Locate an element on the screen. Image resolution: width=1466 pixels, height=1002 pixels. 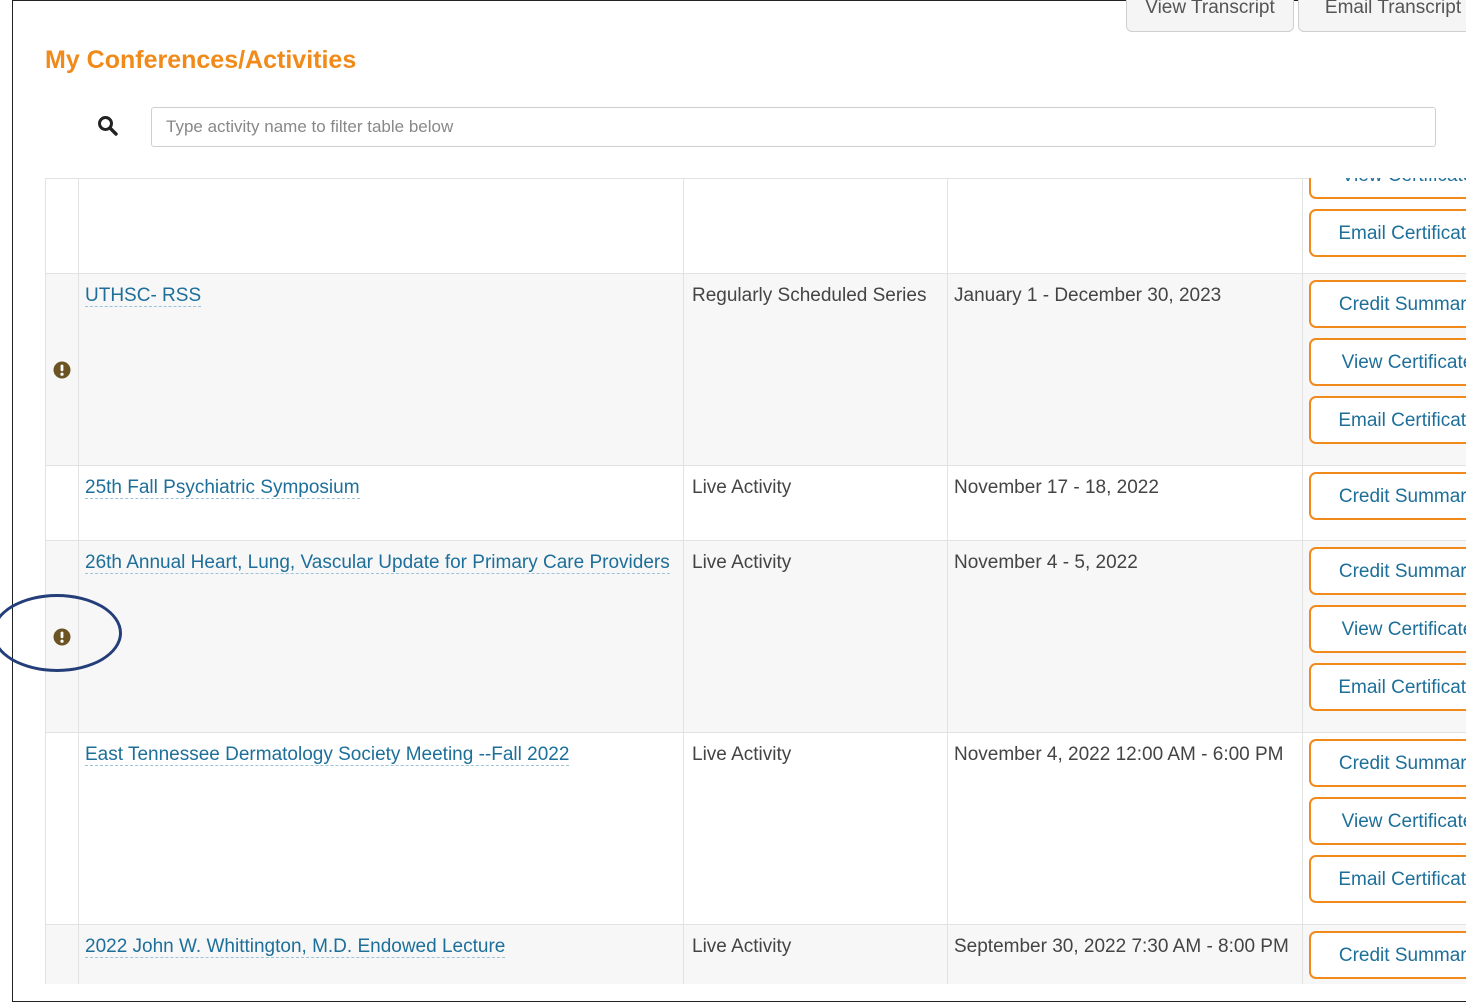
email-transcript-button: Email Transcript is located at coordinates (1382, 16).